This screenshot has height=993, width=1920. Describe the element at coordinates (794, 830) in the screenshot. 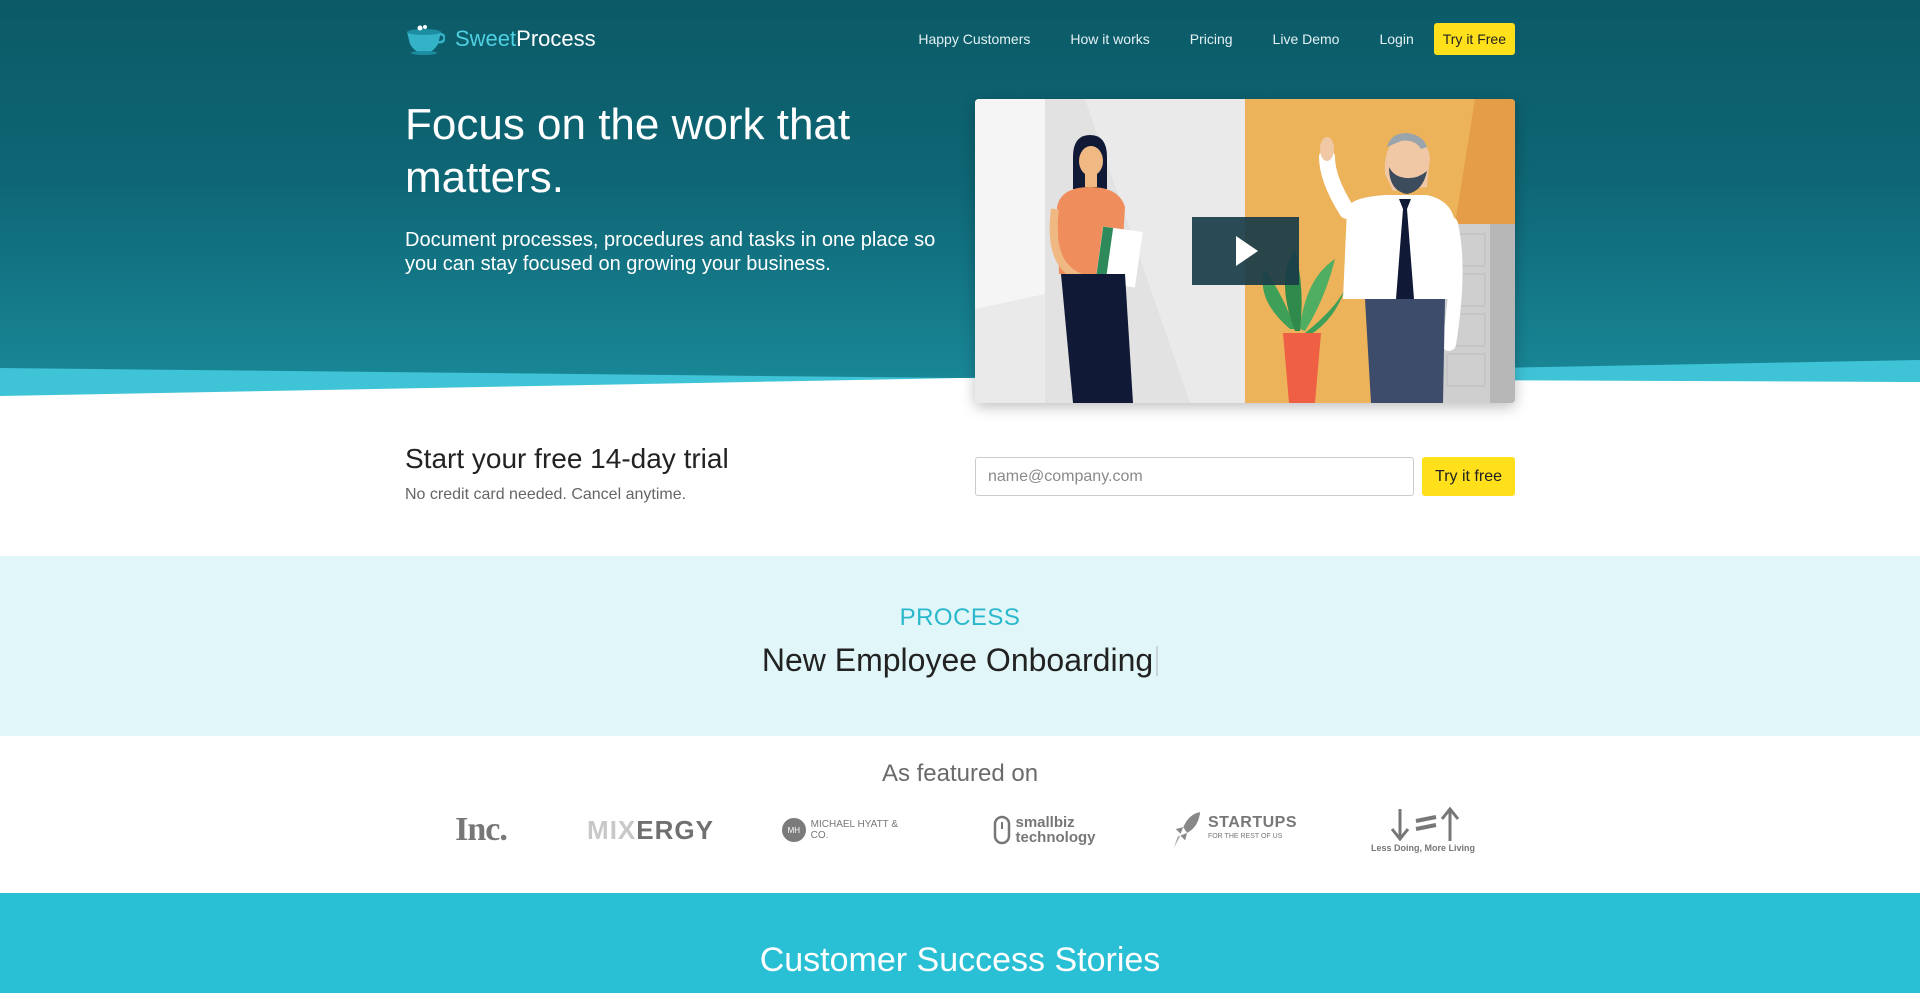

I see `michael-hyatt-monogram: MH` at that location.